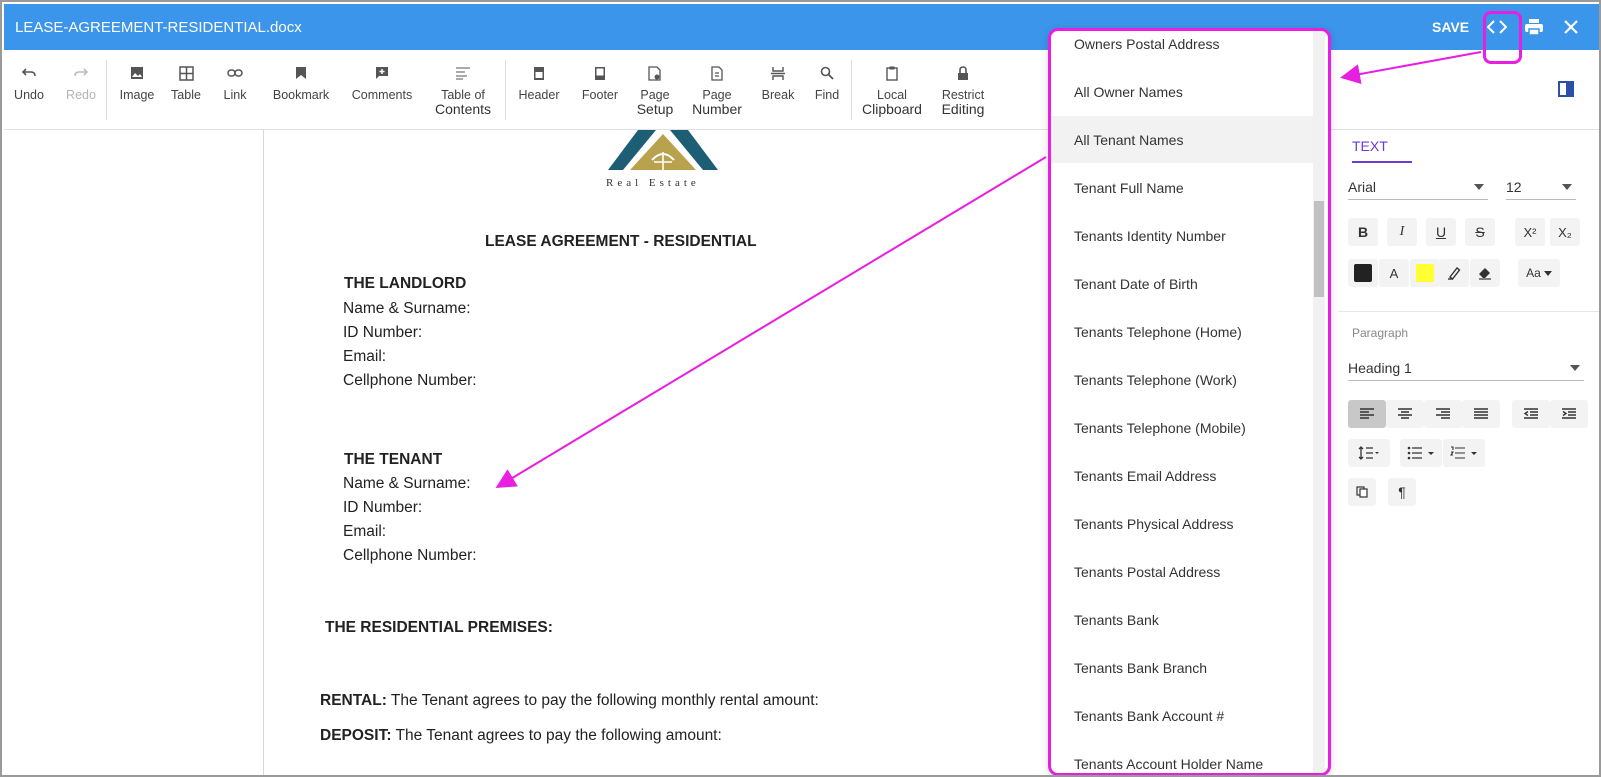  What do you see at coordinates (1382, 150) in the screenshot?
I see `tab-text: TEXT` at bounding box center [1382, 150].